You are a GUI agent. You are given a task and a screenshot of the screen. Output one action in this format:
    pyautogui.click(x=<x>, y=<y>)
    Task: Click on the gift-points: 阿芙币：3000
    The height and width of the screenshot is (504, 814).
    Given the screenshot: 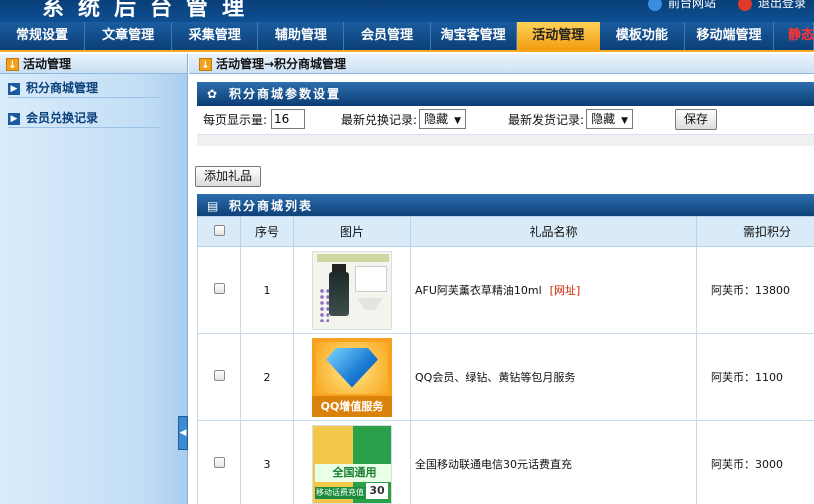 What is the action you would take?
    pyautogui.click(x=755, y=462)
    